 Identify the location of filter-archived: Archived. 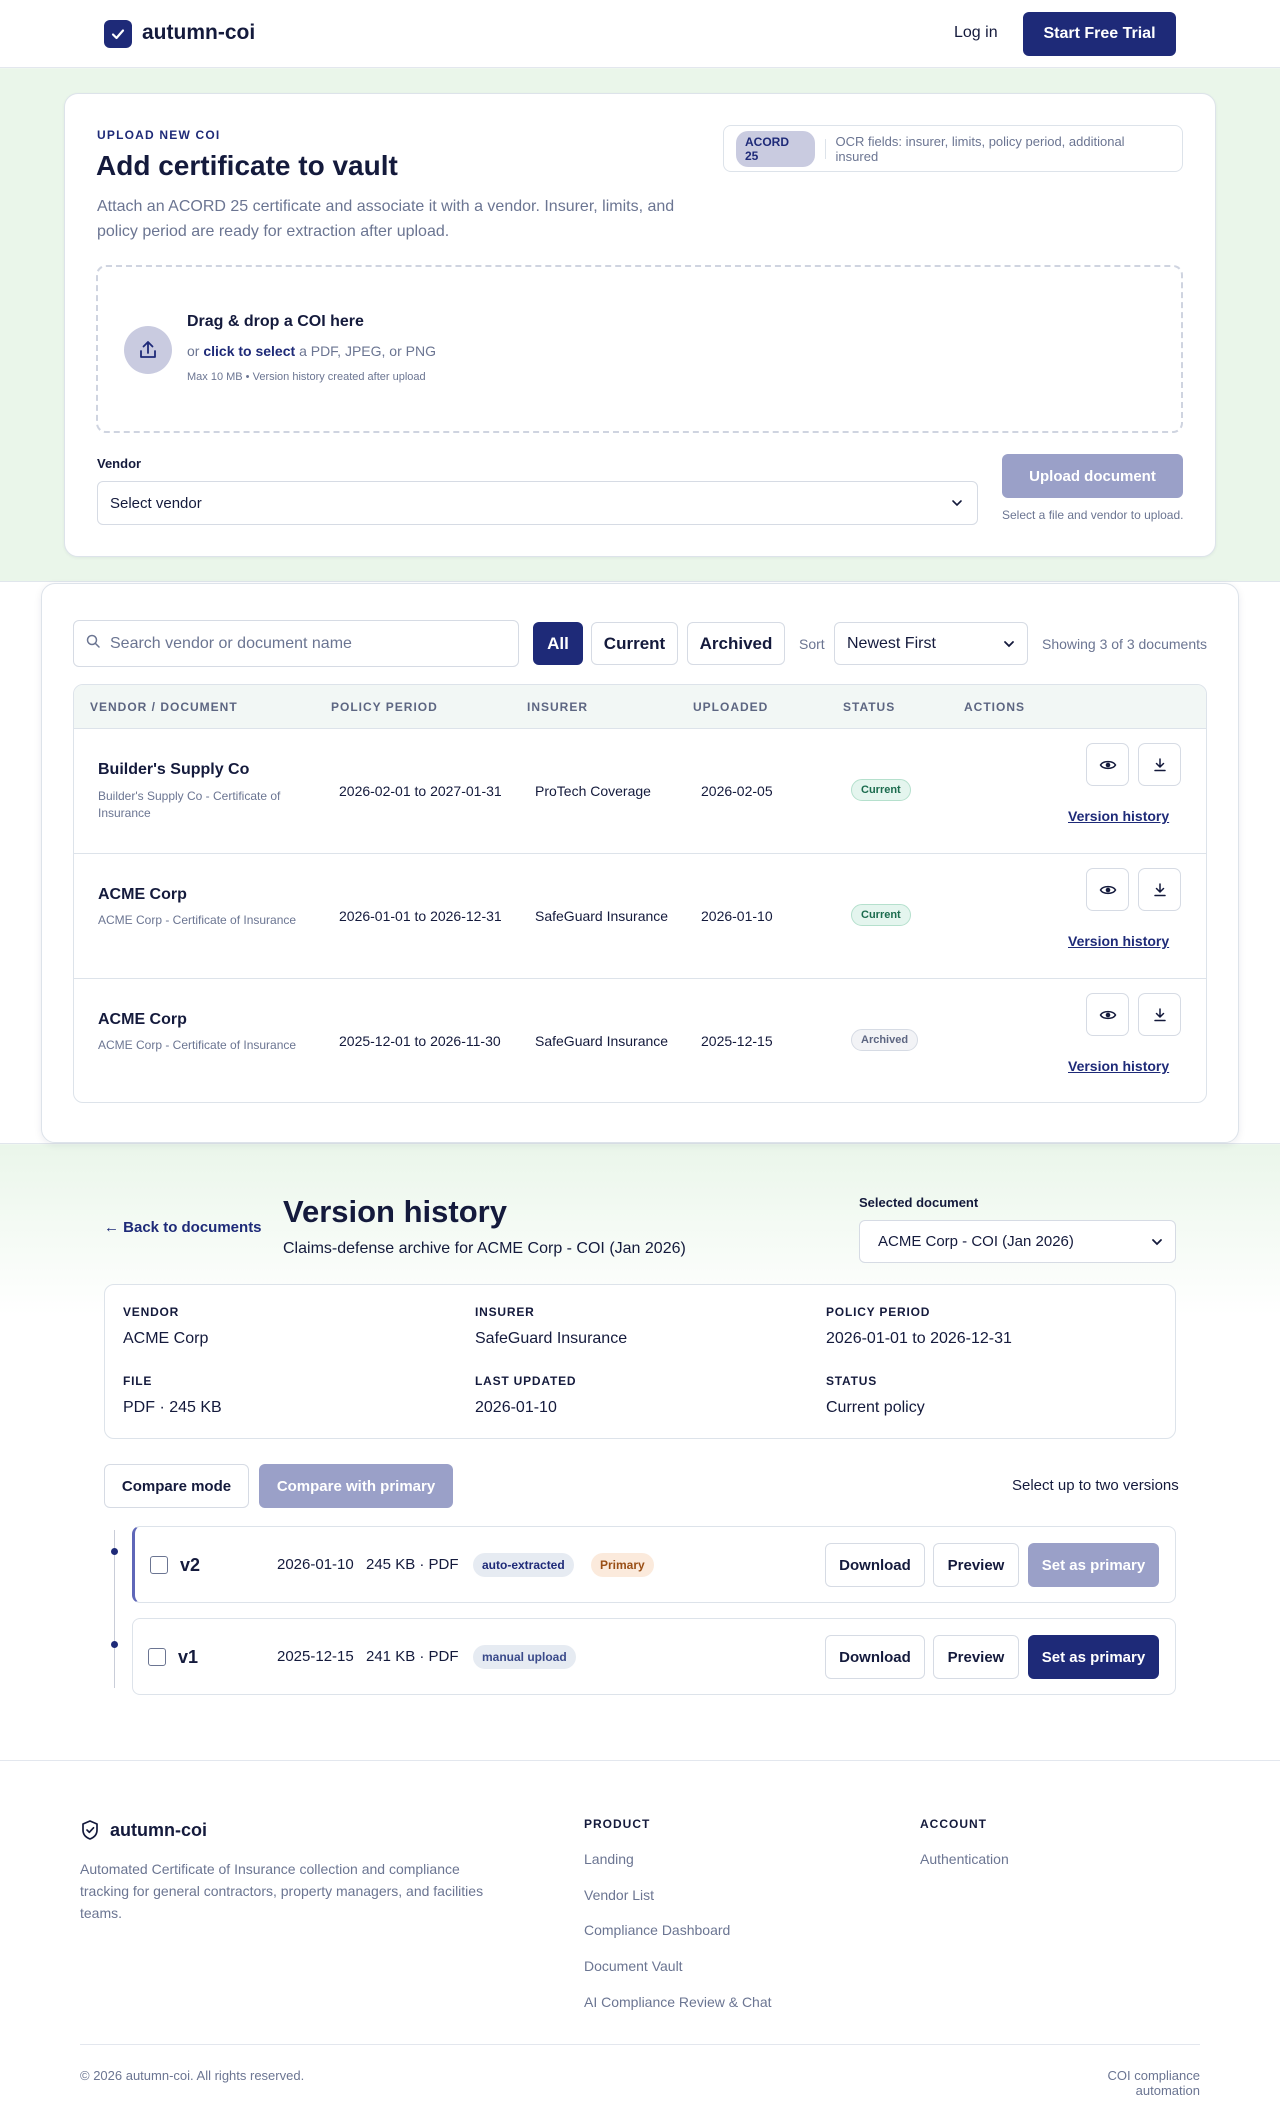
(736, 643).